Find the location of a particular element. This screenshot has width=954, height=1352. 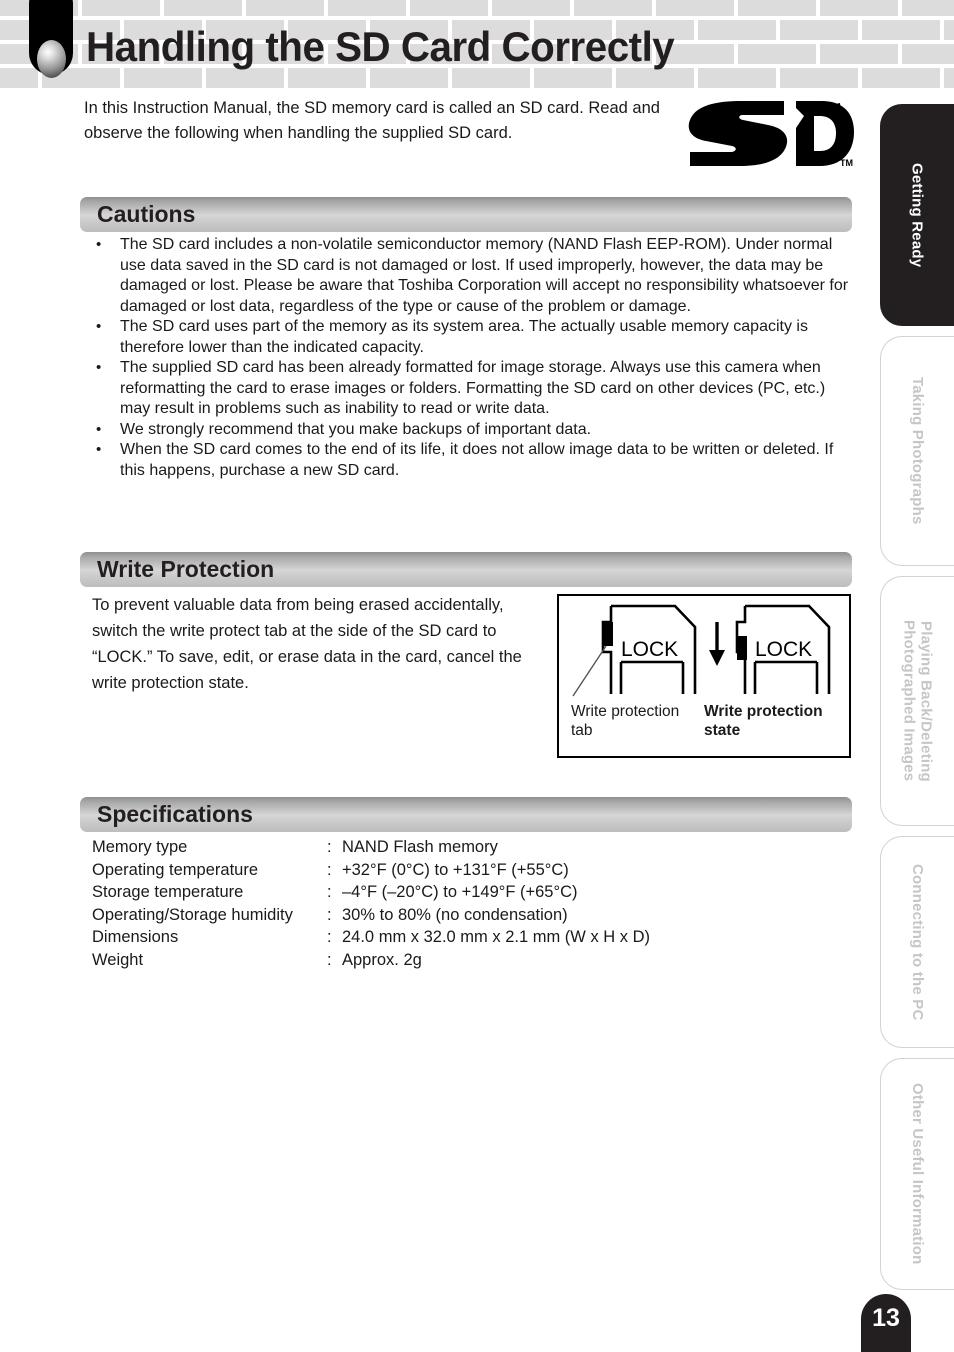

spec-label: Storage temperature is located at coordinates (168, 892).